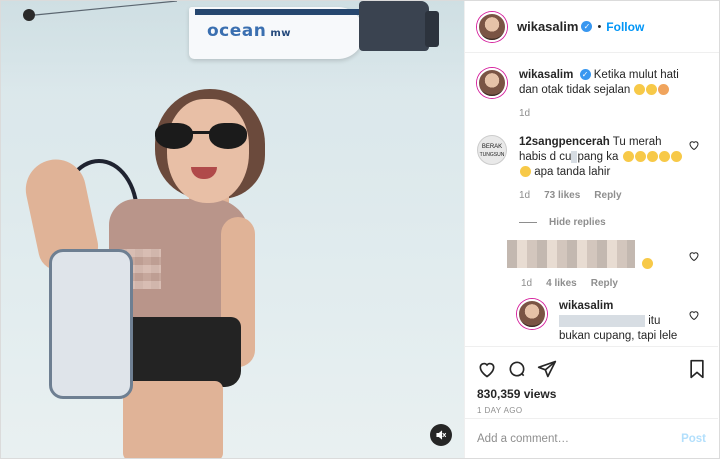 This screenshot has width=720, height=459. Describe the element at coordinates (579, 438) in the screenshot. I see `comment-input` at that location.